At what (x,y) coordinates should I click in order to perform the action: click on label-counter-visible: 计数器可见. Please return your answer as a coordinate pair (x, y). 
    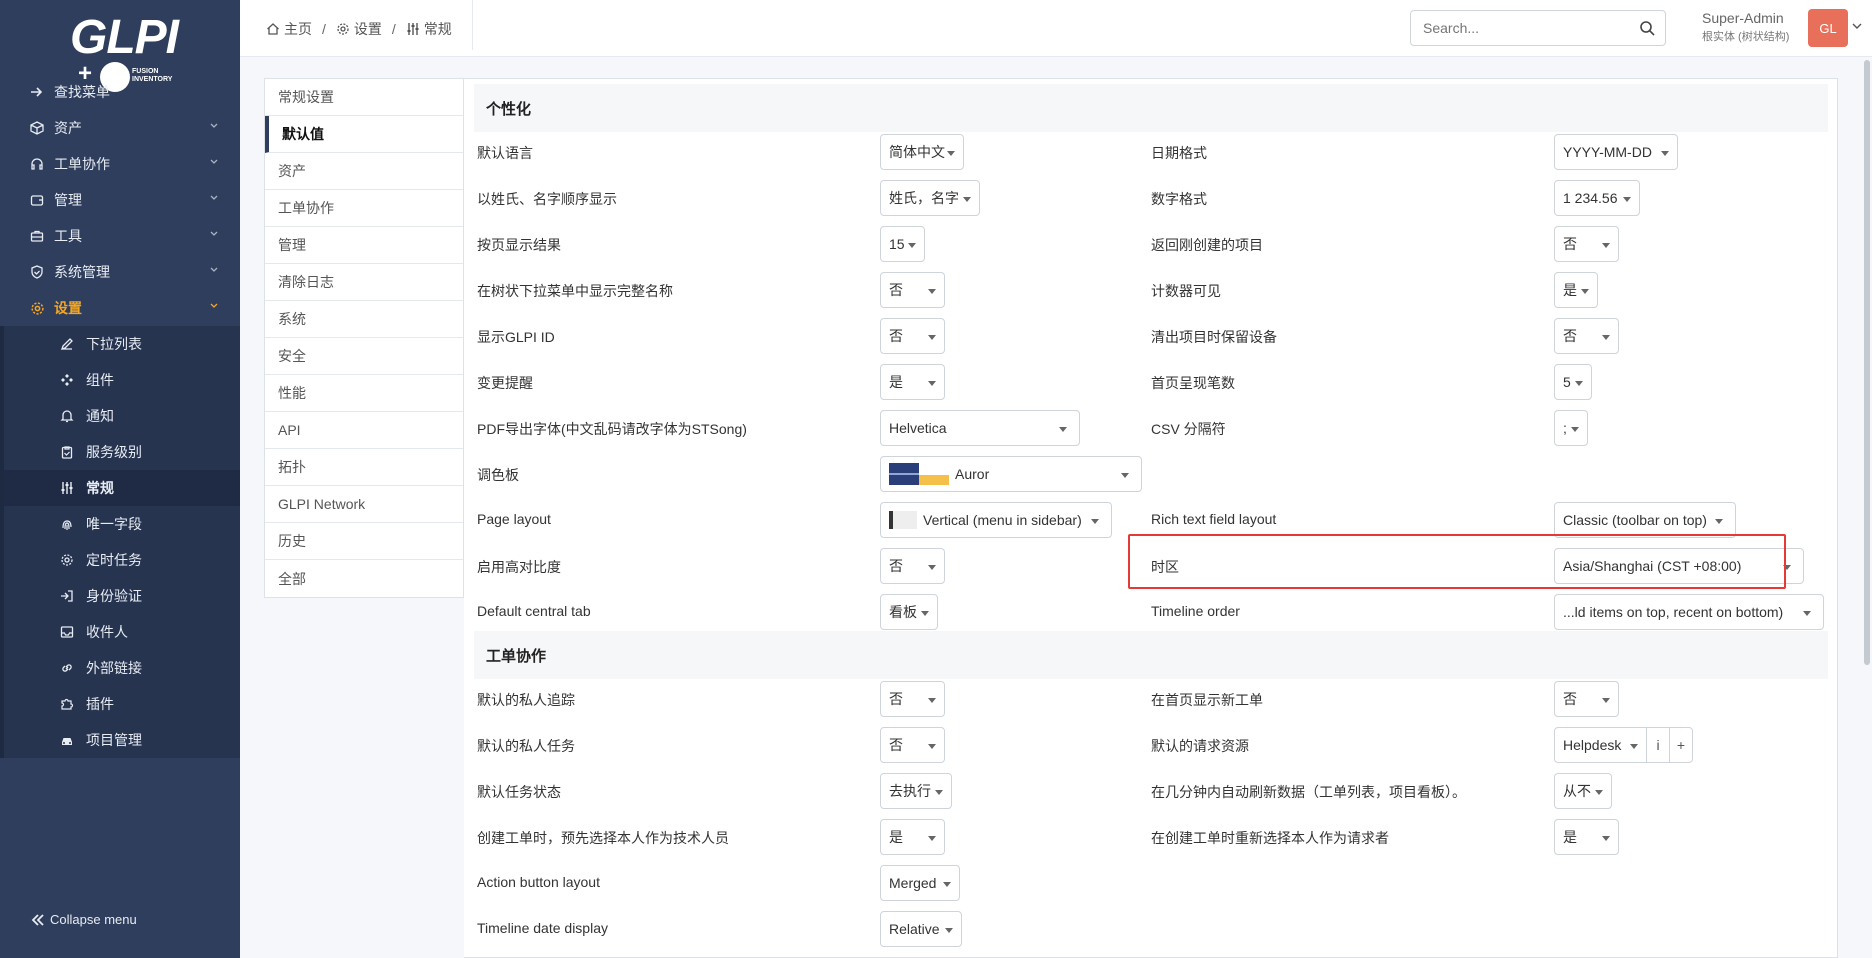
    Looking at the image, I should click on (1186, 291).